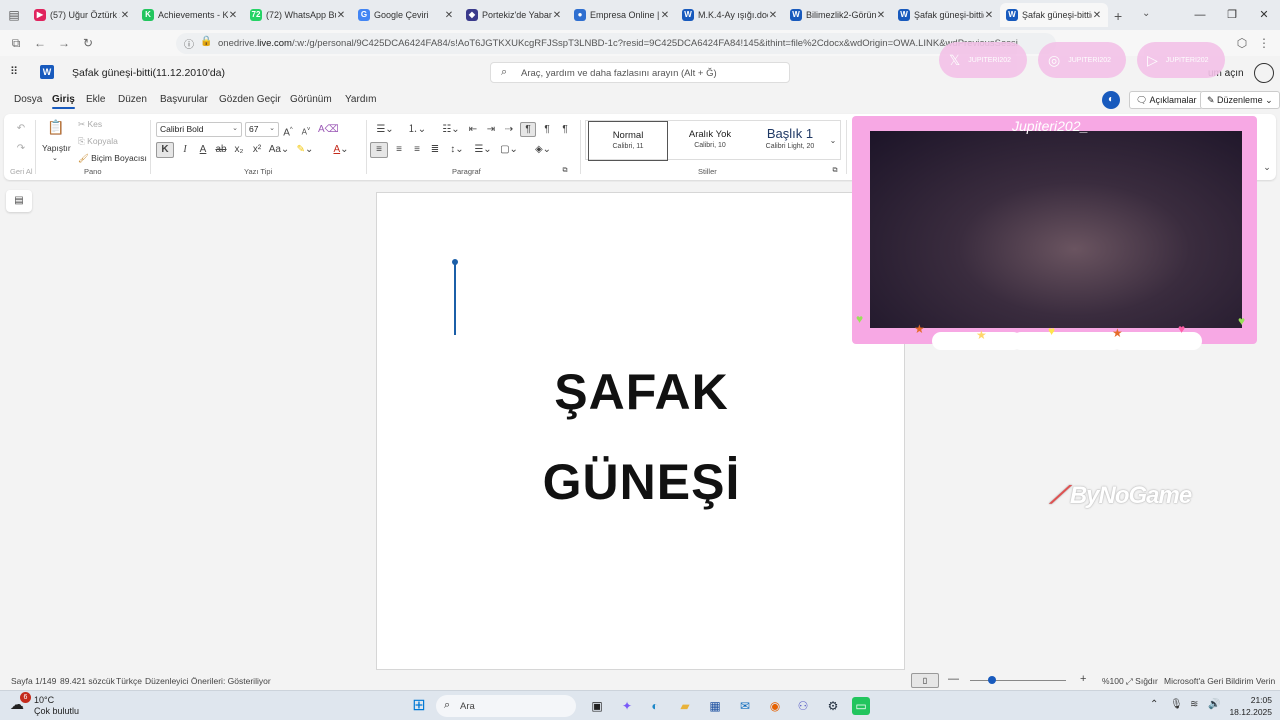  What do you see at coordinates (298, 15) in the screenshot?
I see `browser-tab: 72 (72) WhatsApp Busin✕` at bounding box center [298, 15].